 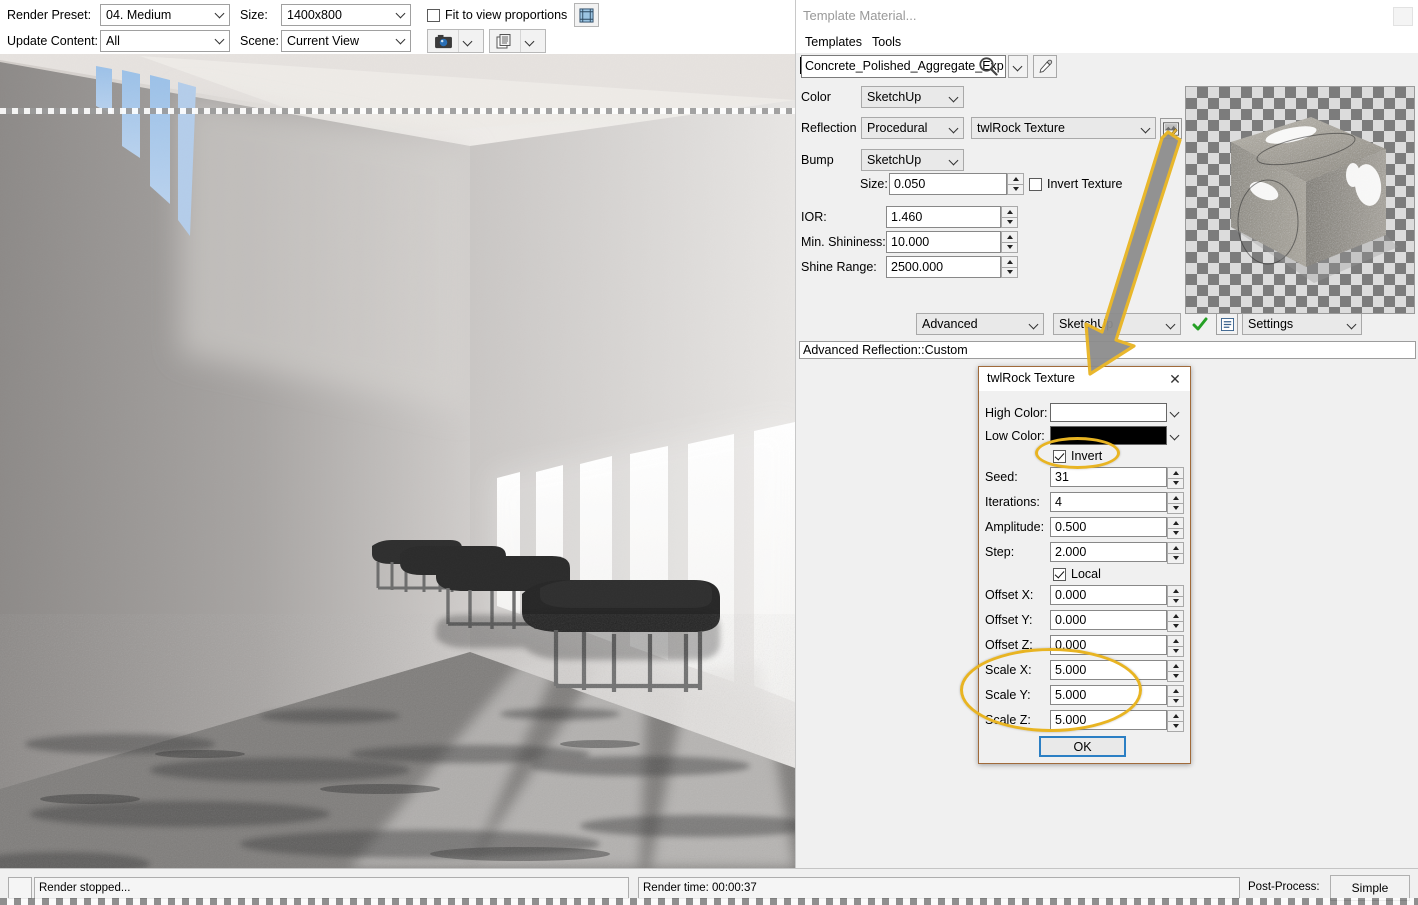 I want to click on render-button, so click(x=455, y=41).